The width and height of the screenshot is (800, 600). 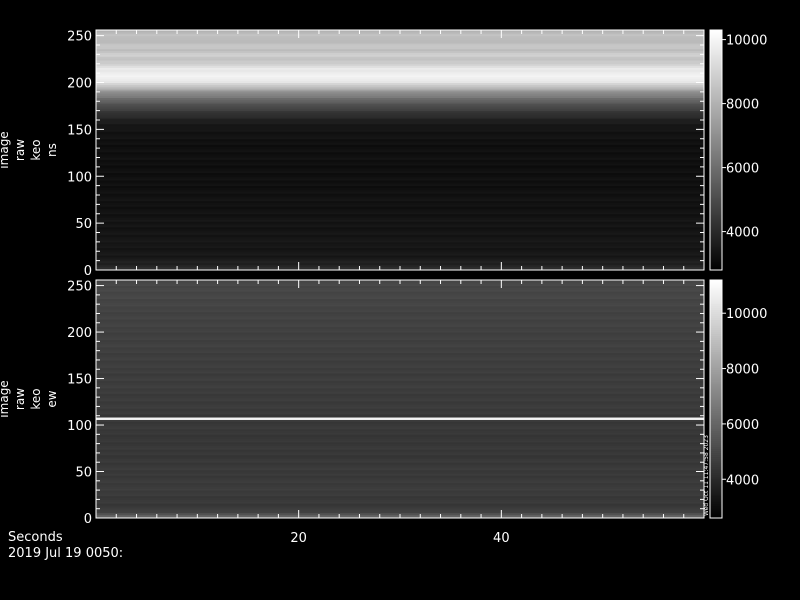 I want to click on y-axis-label: ns, so click(x=52, y=150).